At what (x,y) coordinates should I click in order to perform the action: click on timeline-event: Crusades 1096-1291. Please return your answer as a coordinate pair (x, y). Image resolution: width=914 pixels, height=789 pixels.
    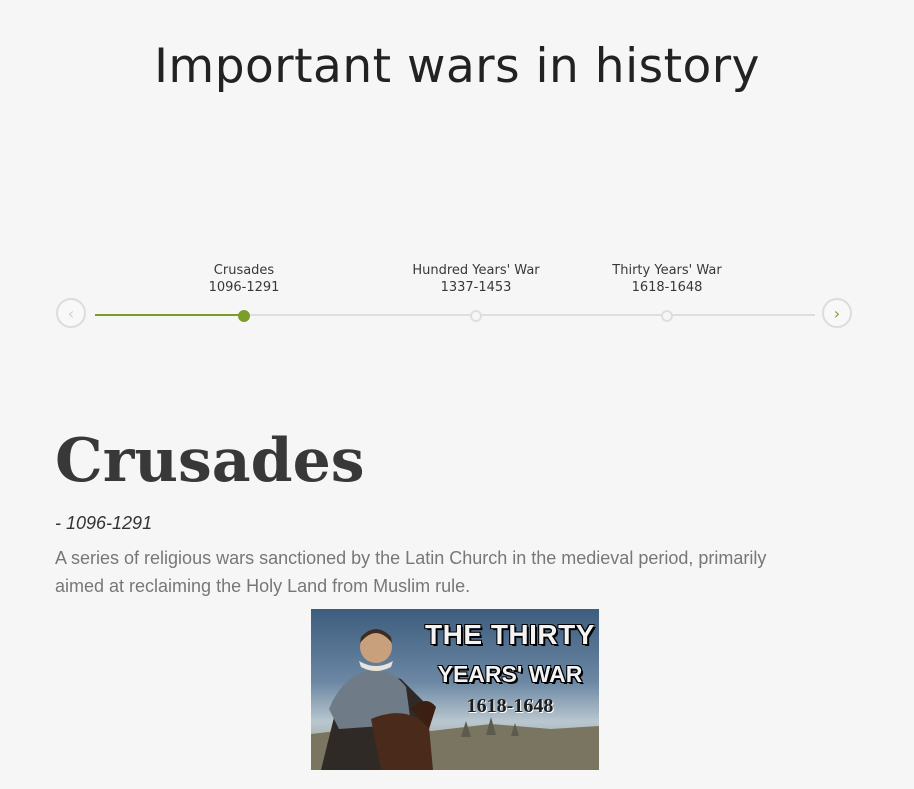
    Looking at the image, I should click on (244, 292).